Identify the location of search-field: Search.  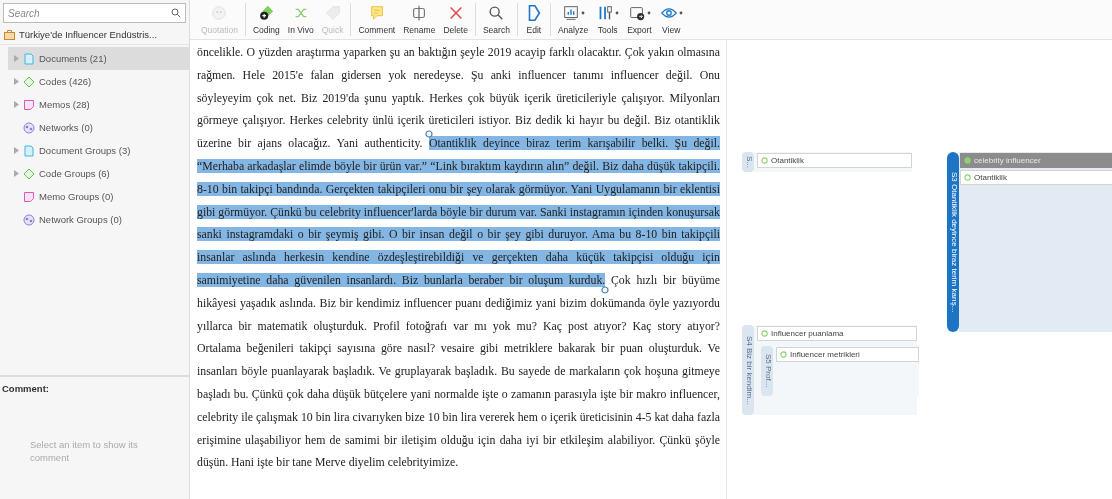
(94, 13).